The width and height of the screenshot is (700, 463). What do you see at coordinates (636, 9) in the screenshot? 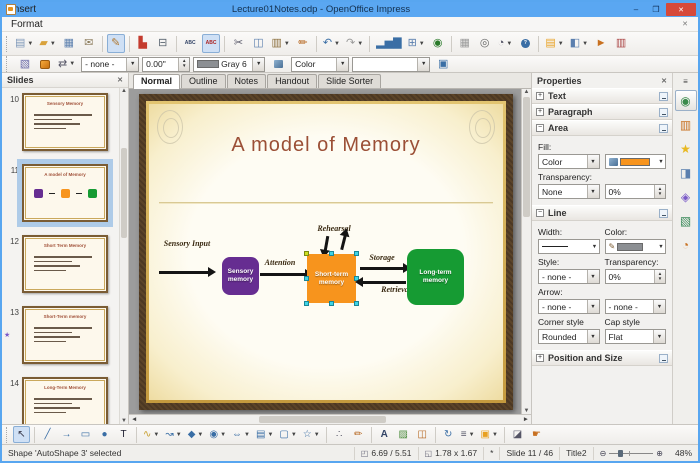
I see `minimize-button: –` at bounding box center [636, 9].